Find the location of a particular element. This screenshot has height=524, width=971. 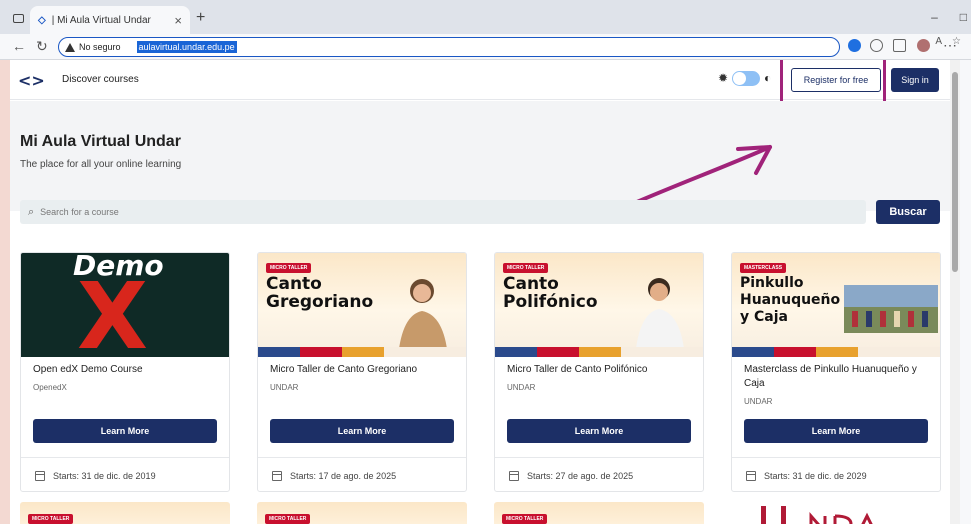

search-button: Buscar is located at coordinates (908, 212).